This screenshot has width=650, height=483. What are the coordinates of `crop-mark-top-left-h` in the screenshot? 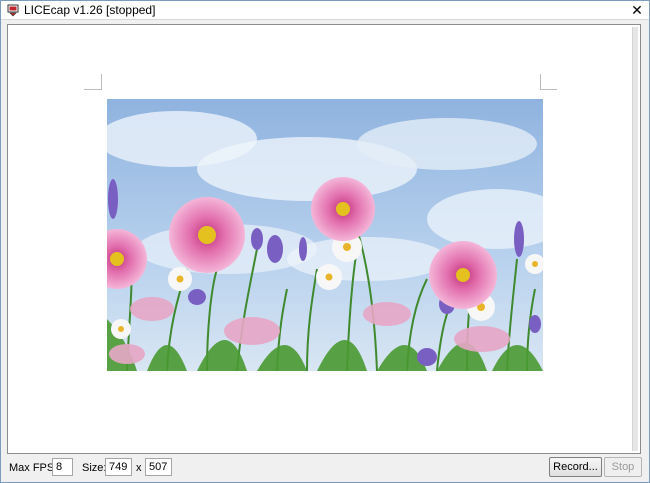 It's located at (92, 89).